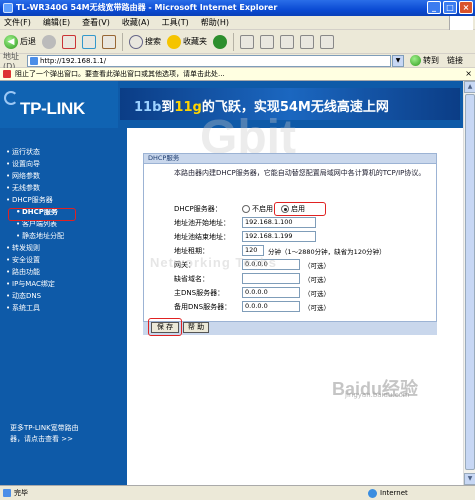  What do you see at coordinates (63, 284) in the screenshot?
I see `sidebar-item-ip-mac-binding: IP与MAC绑定` at bounding box center [63, 284].